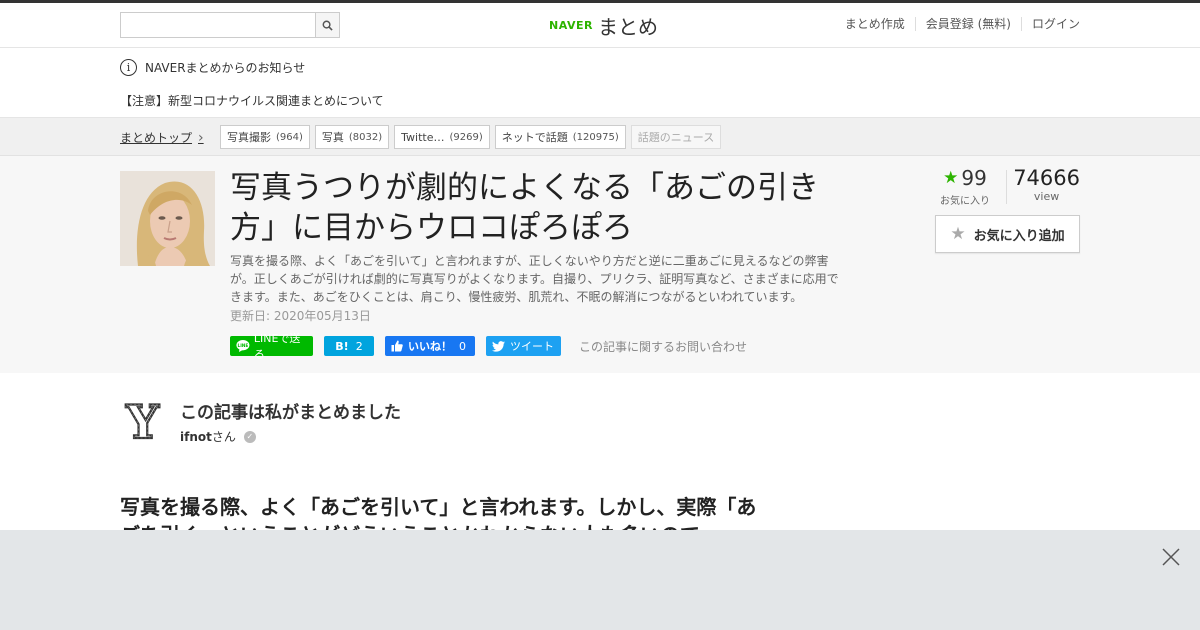  I want to click on site-header: NAVER まとめ まとめ作成 会員登録 (無料) ログイン, so click(600, 25).